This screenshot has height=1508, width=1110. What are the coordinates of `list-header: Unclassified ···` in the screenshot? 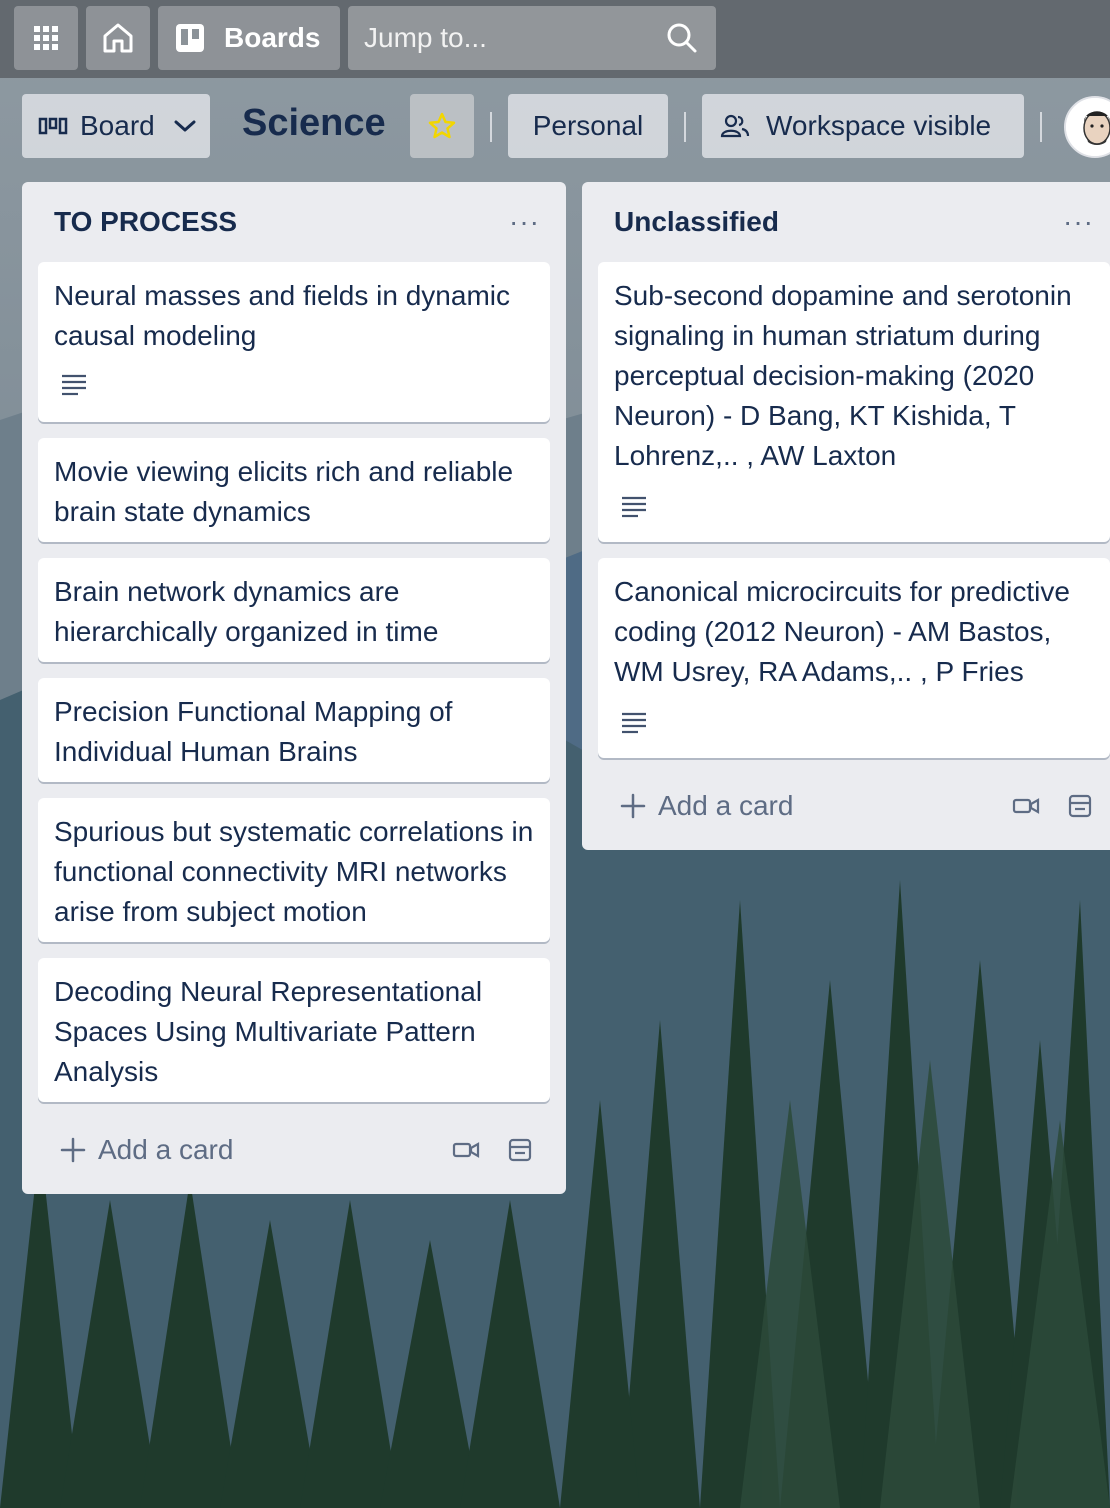 It's located at (846, 222).